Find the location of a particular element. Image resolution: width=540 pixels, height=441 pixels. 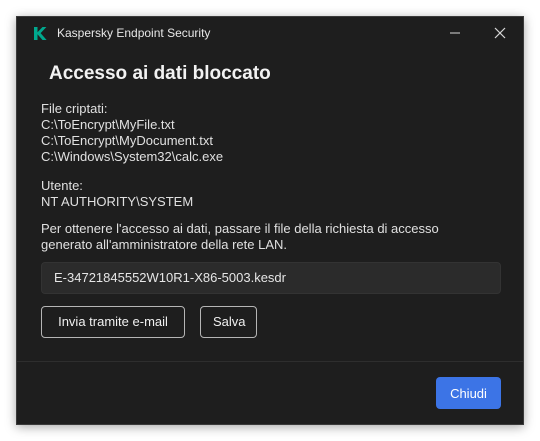

send-email-button: Invia tramite e-mail is located at coordinates (113, 322).